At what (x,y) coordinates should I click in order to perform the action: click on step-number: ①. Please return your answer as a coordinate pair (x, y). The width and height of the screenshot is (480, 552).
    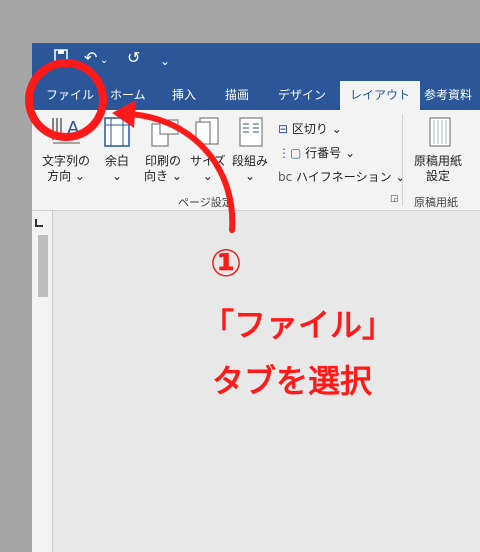
    Looking at the image, I should click on (226, 263).